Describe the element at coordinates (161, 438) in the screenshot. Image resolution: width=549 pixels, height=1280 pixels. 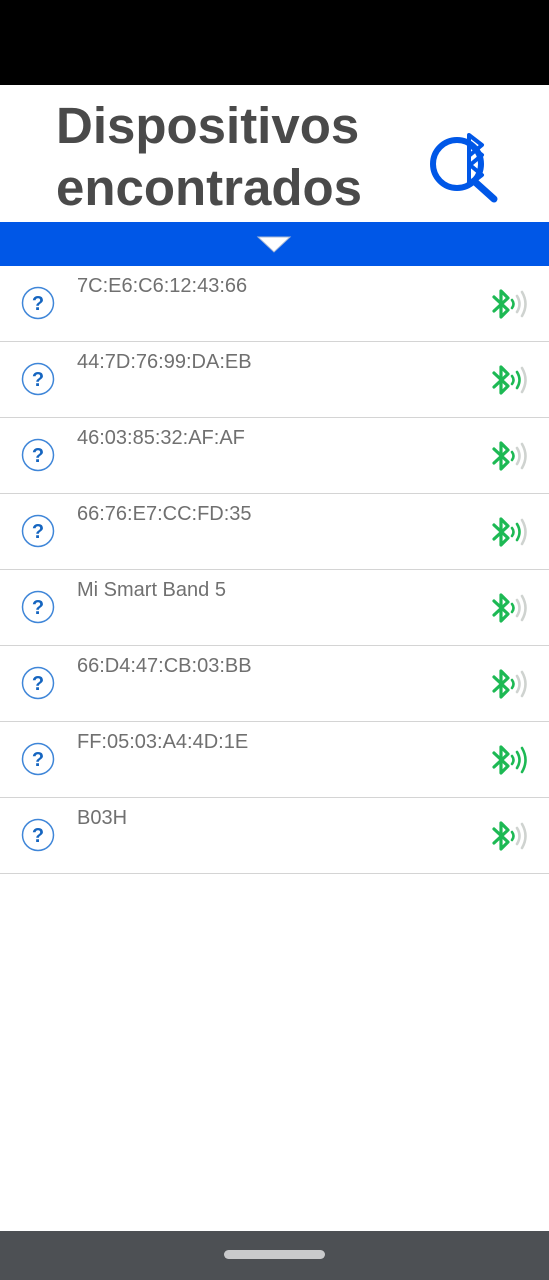
I see `device-name: 46:03:85:32:AF:AF` at that location.